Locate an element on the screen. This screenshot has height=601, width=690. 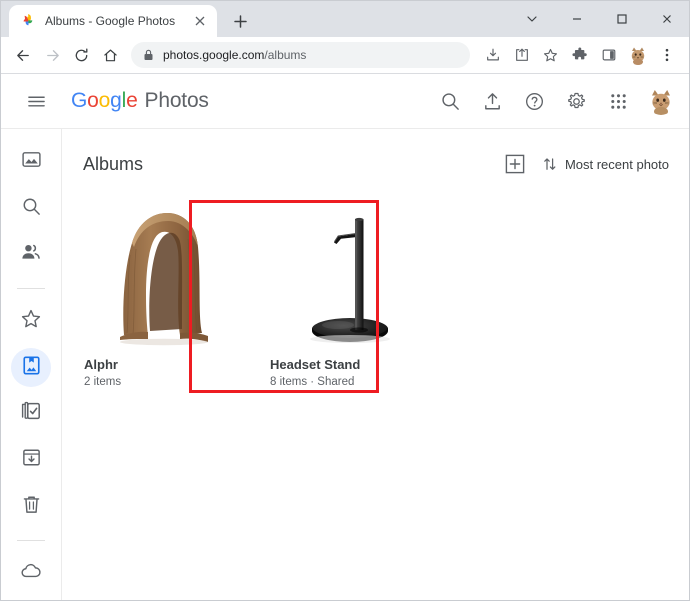
sort-order-button: Most recent photo is located at coordinates (605, 164).